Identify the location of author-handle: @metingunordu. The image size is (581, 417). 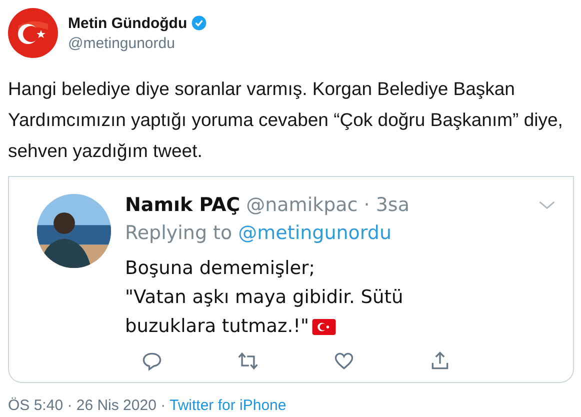
(138, 43).